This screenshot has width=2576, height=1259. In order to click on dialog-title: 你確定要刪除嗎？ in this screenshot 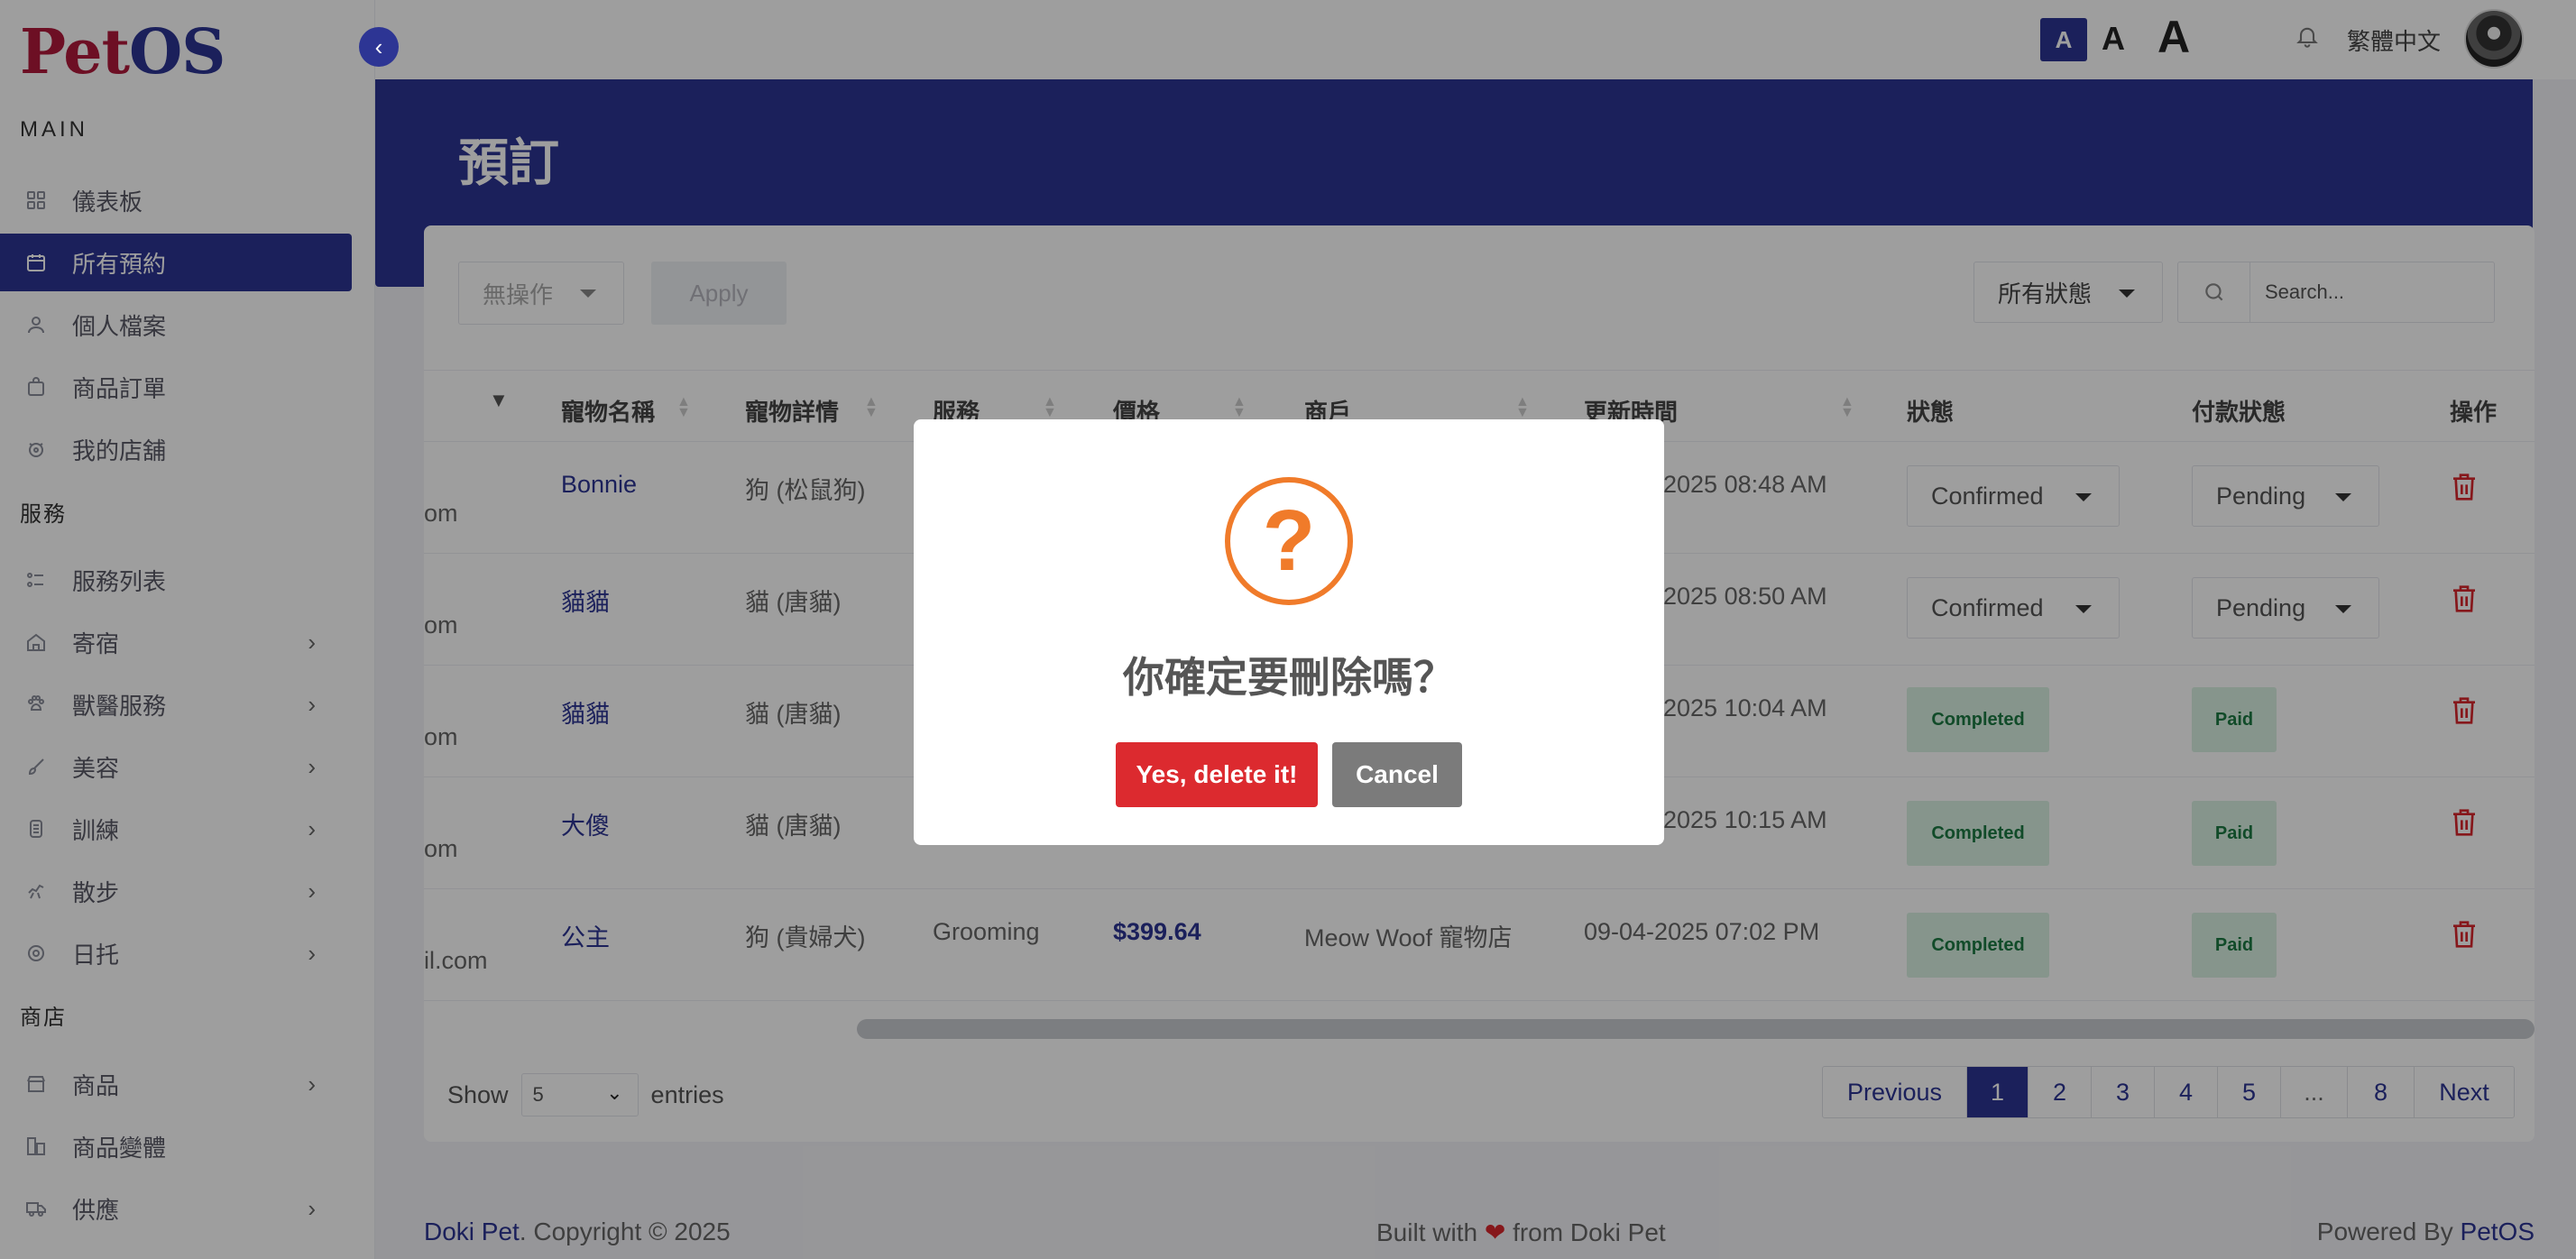, I will do `click(1289, 677)`.